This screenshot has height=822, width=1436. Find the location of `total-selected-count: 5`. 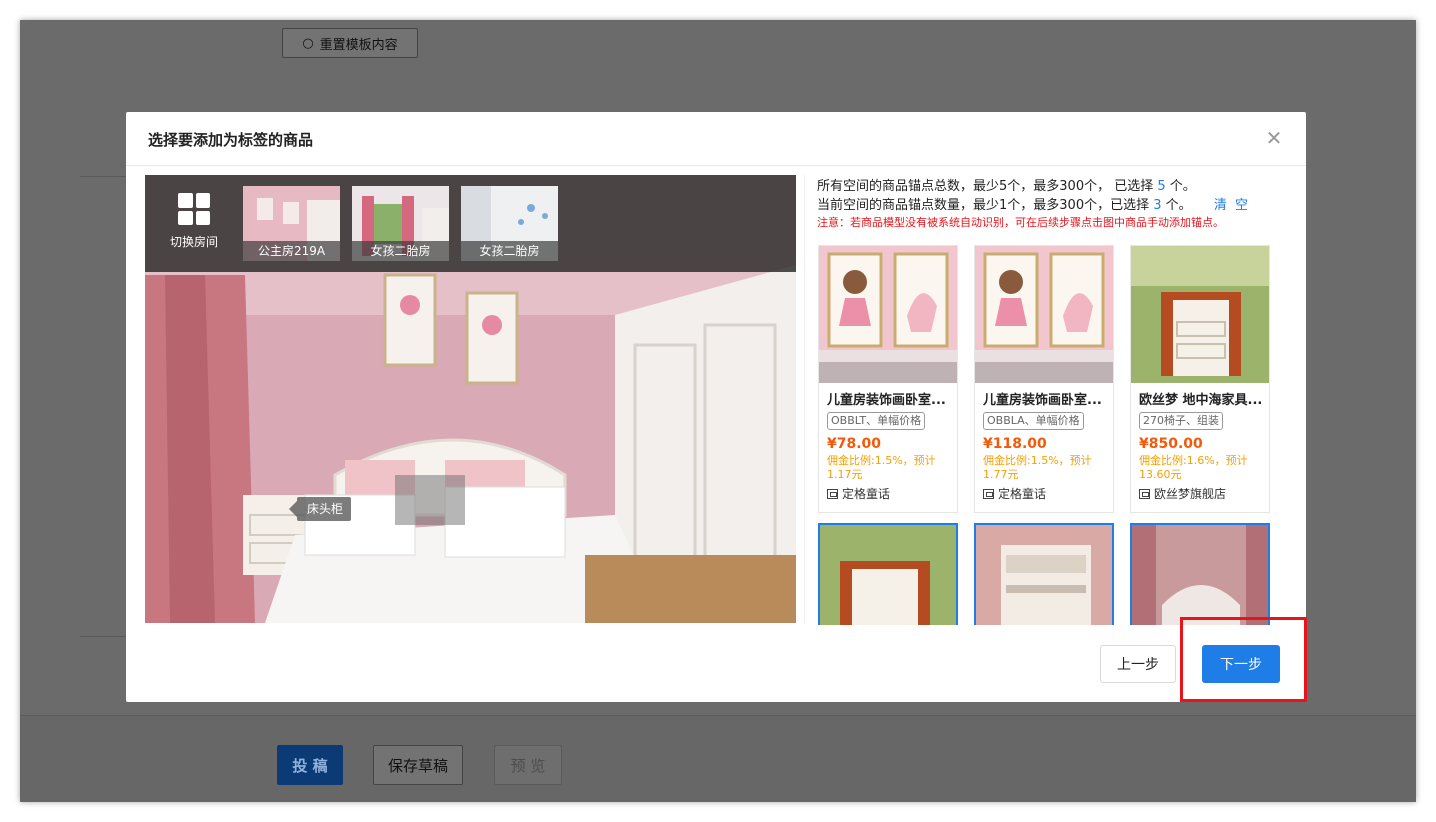

total-selected-count: 5 is located at coordinates (1161, 186).